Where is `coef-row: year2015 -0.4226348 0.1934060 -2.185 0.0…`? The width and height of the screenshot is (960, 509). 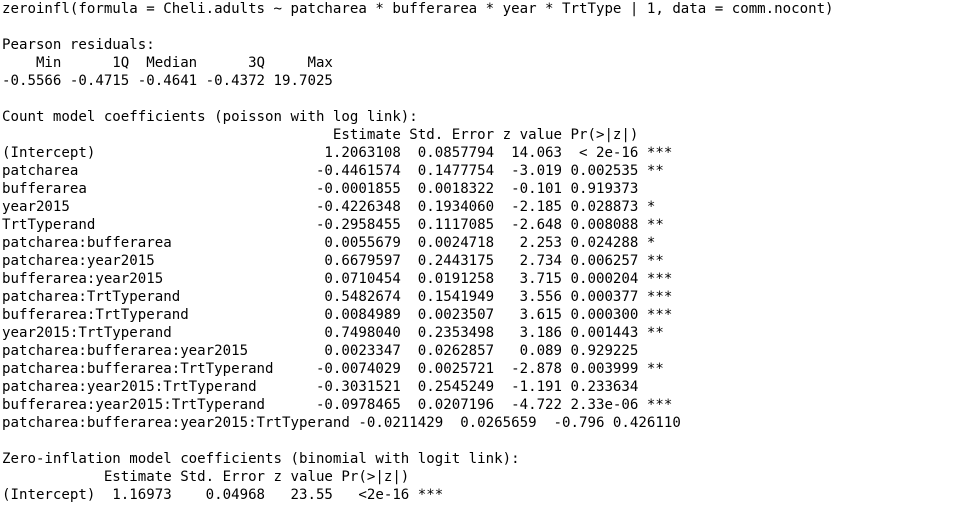 coef-row: year2015 -0.4226348 0.1934060 -2.185 0.0… is located at coordinates (337, 207).